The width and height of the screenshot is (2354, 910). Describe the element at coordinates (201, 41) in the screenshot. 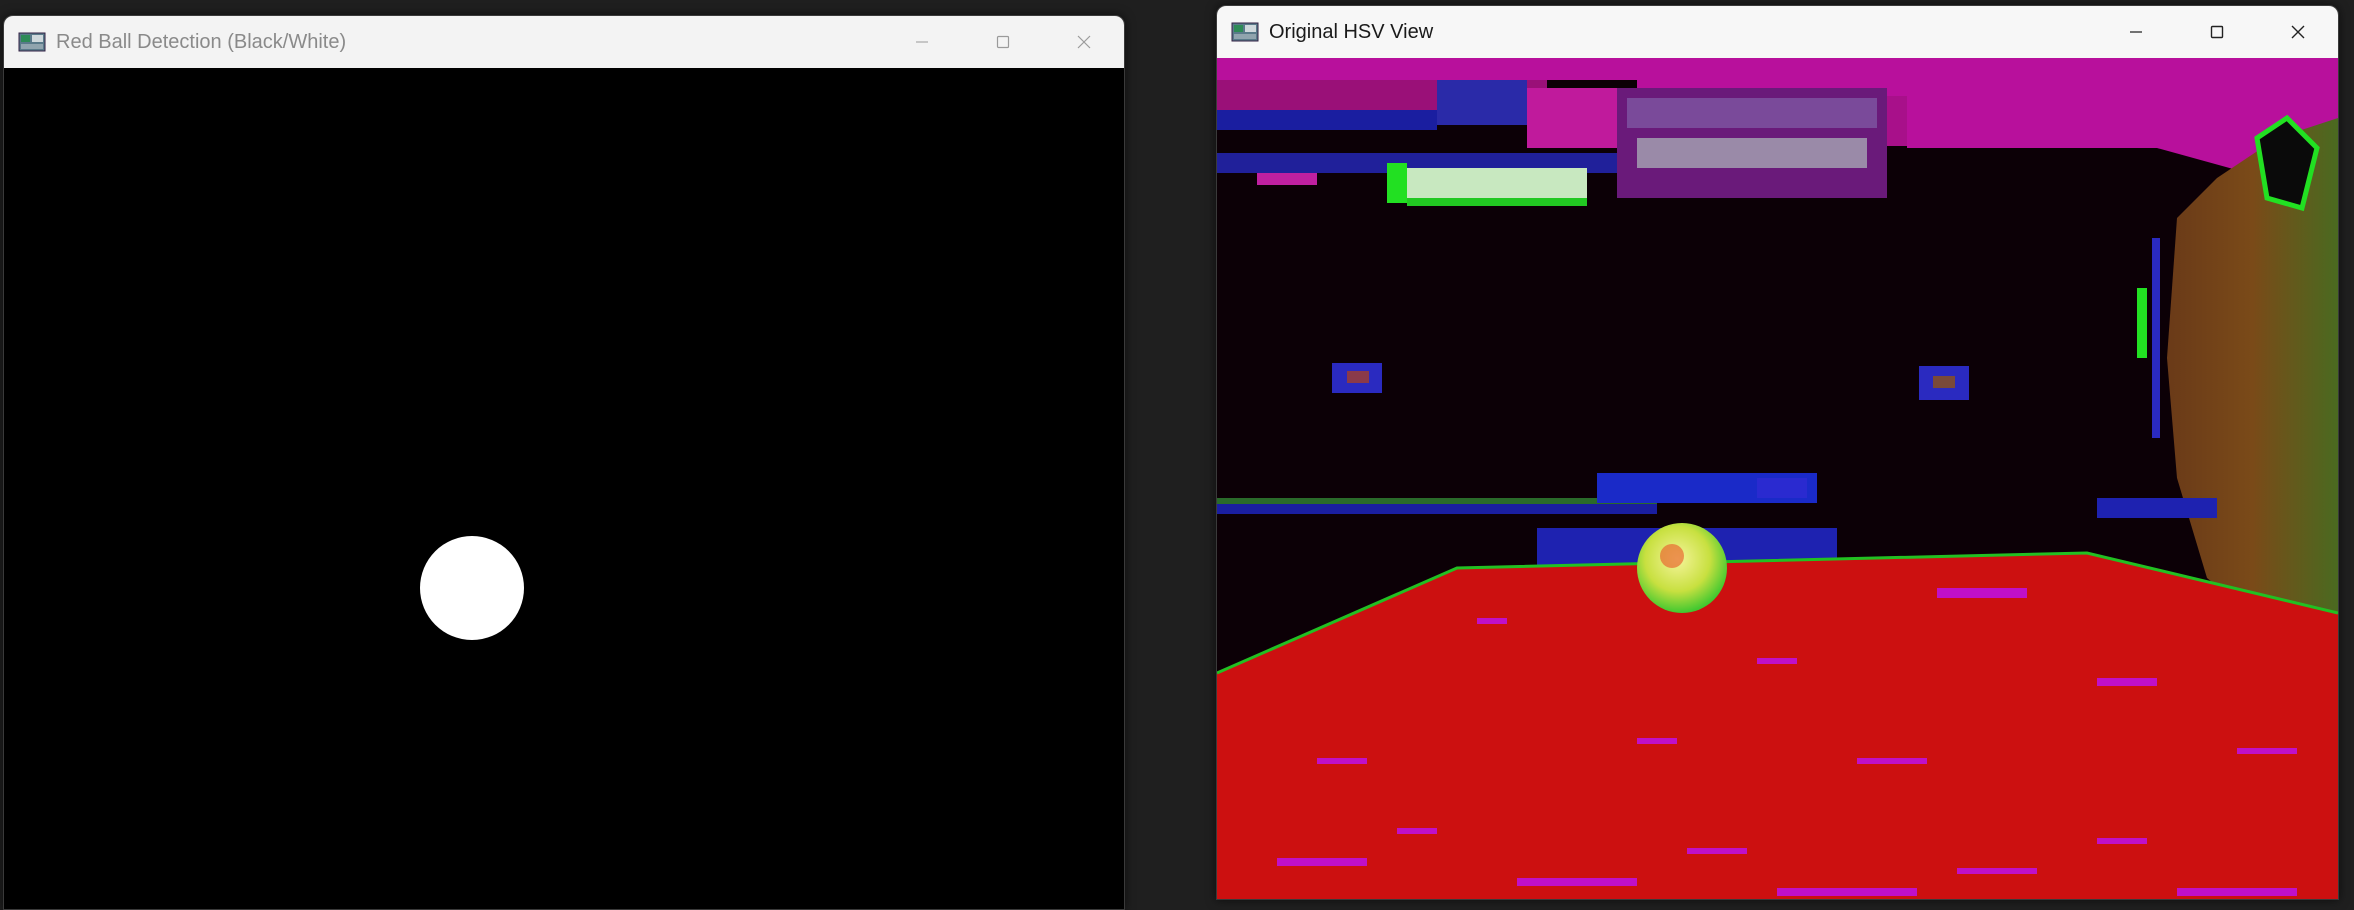

I see `window-title: Red Ball Detection (Black/White)` at that location.